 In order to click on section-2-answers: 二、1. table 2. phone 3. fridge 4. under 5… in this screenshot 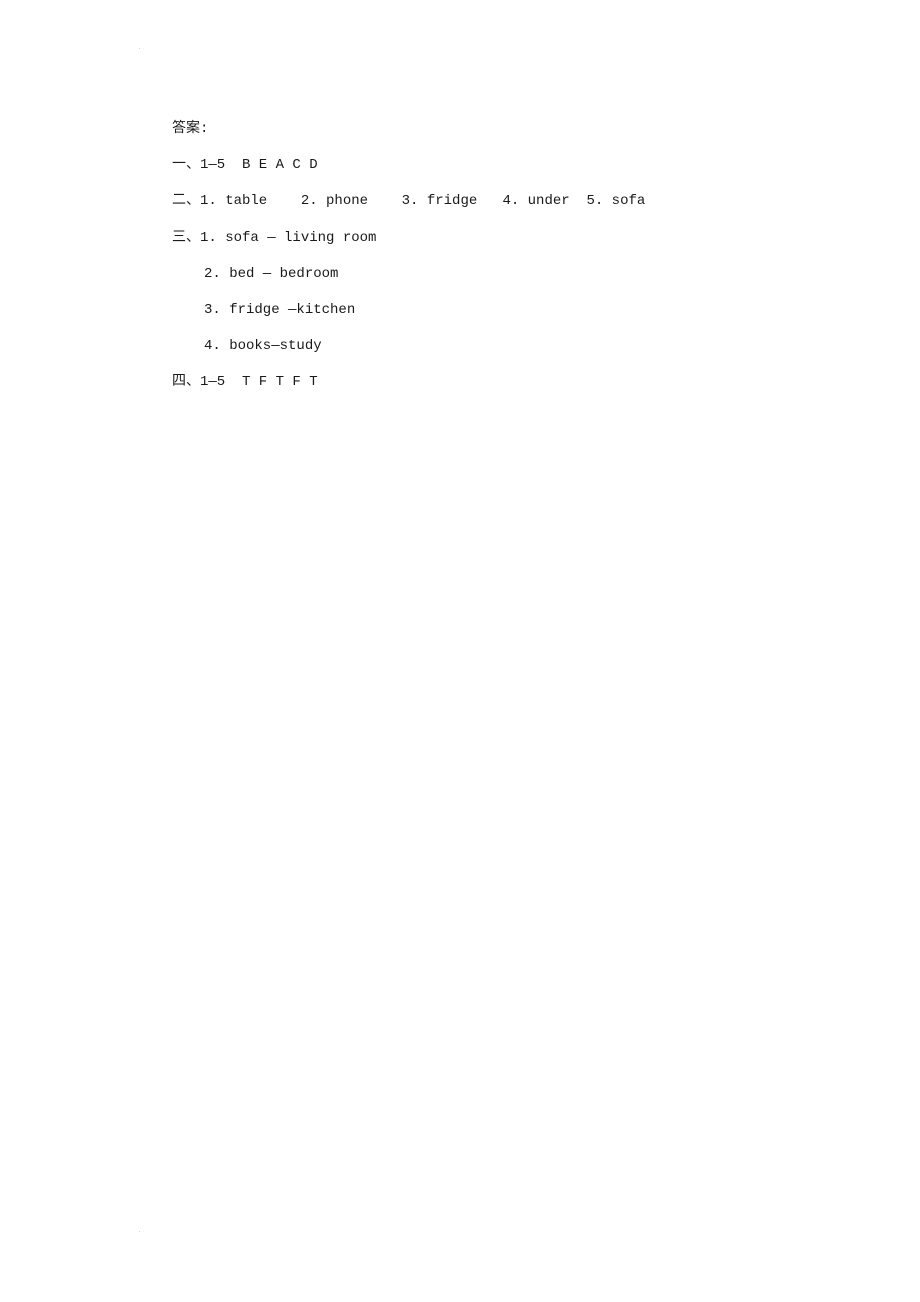, I will do `click(408, 209)`.